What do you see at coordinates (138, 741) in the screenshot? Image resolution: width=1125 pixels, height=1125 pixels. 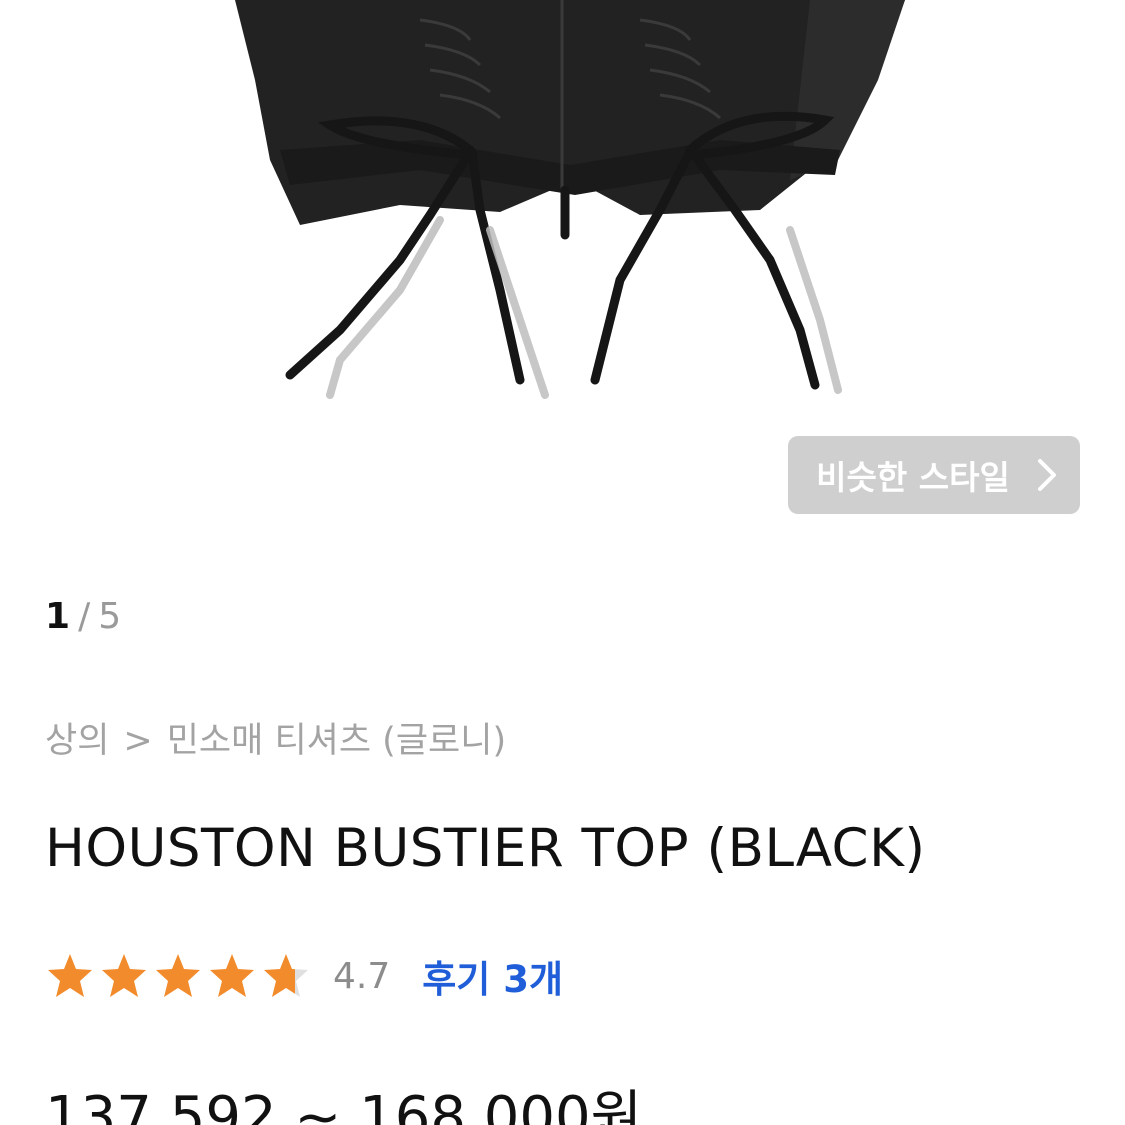 I see `breadcrumb-arrow: >` at bounding box center [138, 741].